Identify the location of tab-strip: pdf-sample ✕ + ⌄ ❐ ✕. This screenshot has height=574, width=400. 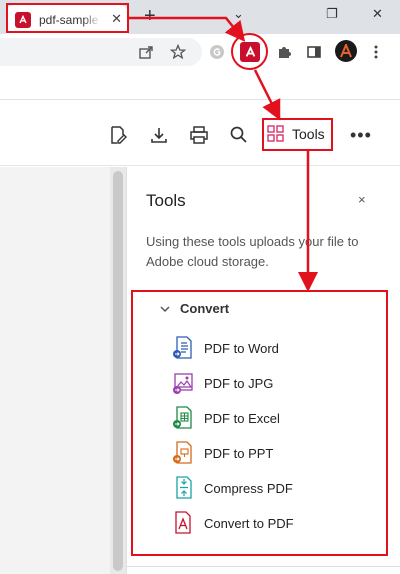
(200, 17).